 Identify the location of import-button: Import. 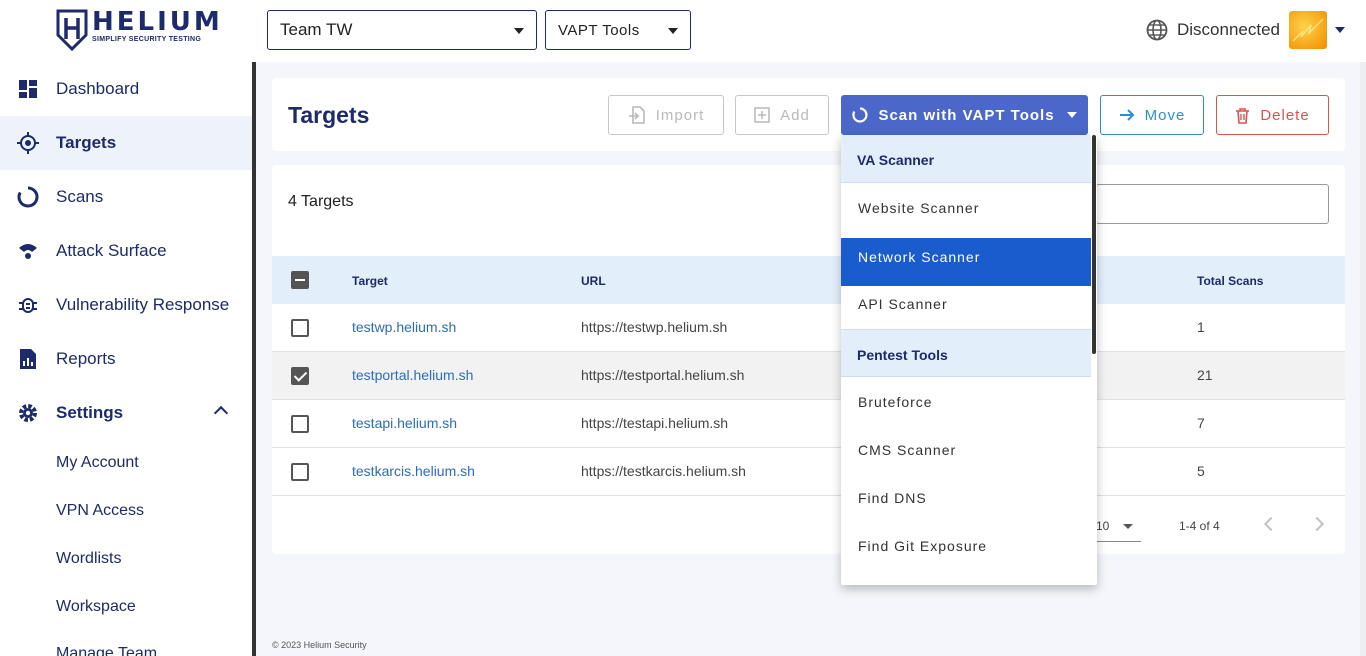
(666, 115).